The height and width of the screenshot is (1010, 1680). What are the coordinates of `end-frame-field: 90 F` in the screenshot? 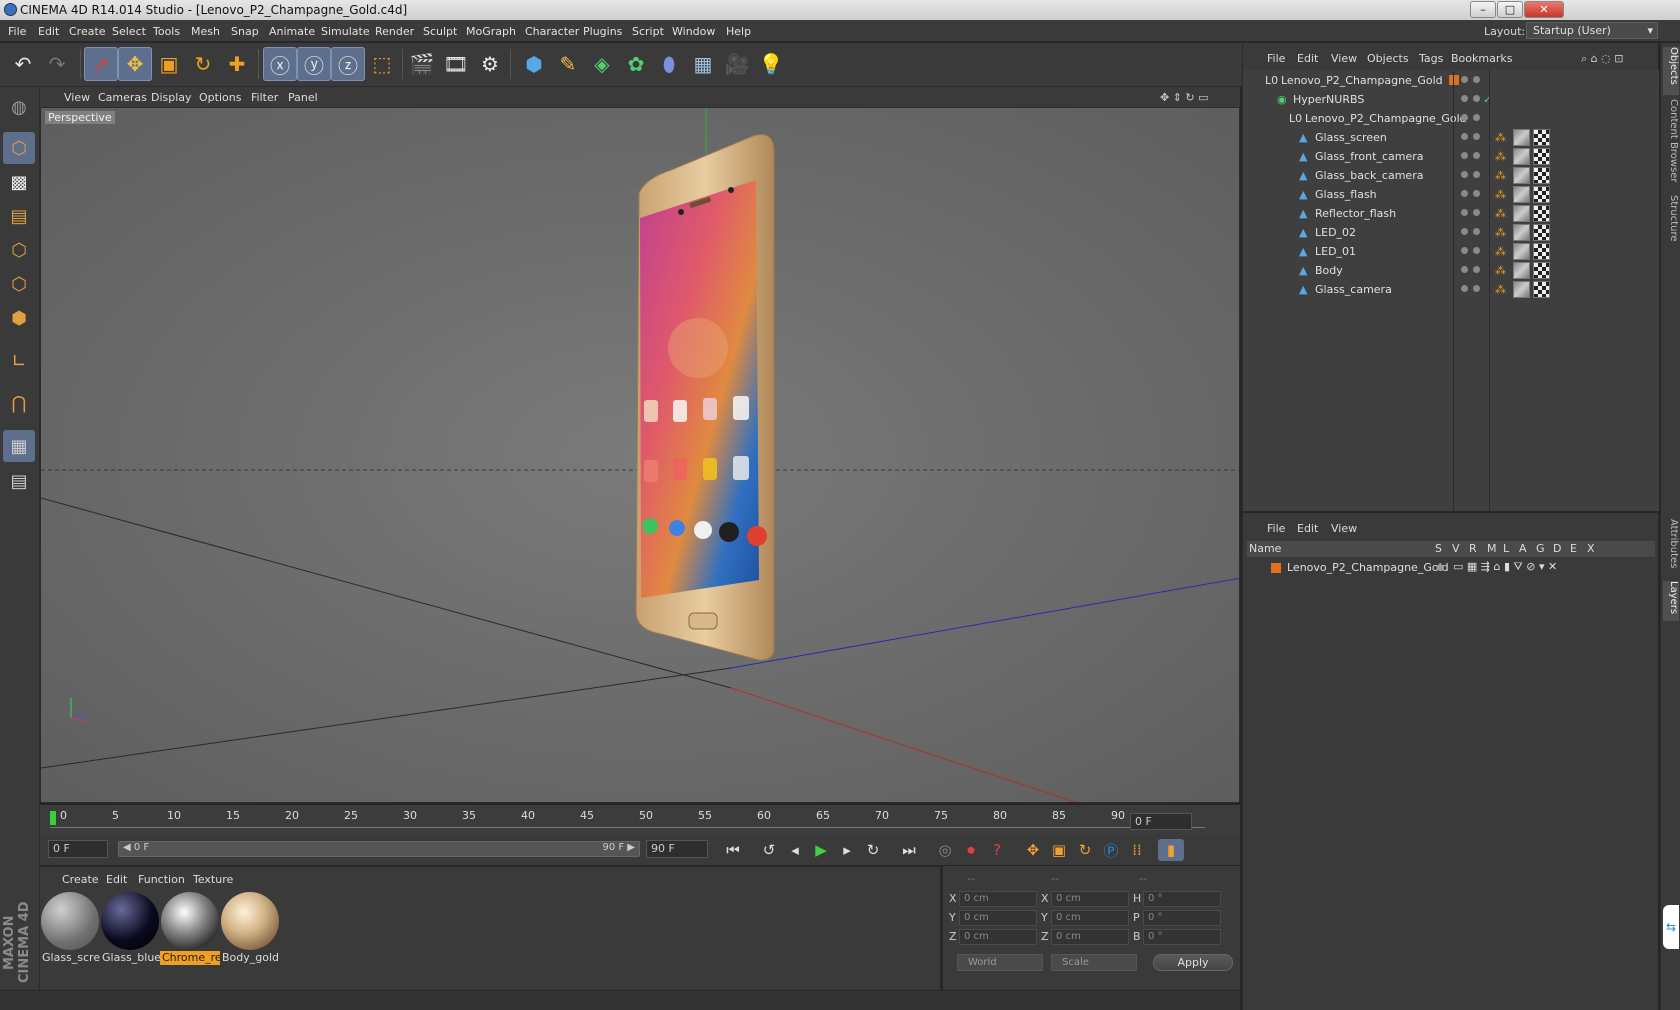 It's located at (677, 849).